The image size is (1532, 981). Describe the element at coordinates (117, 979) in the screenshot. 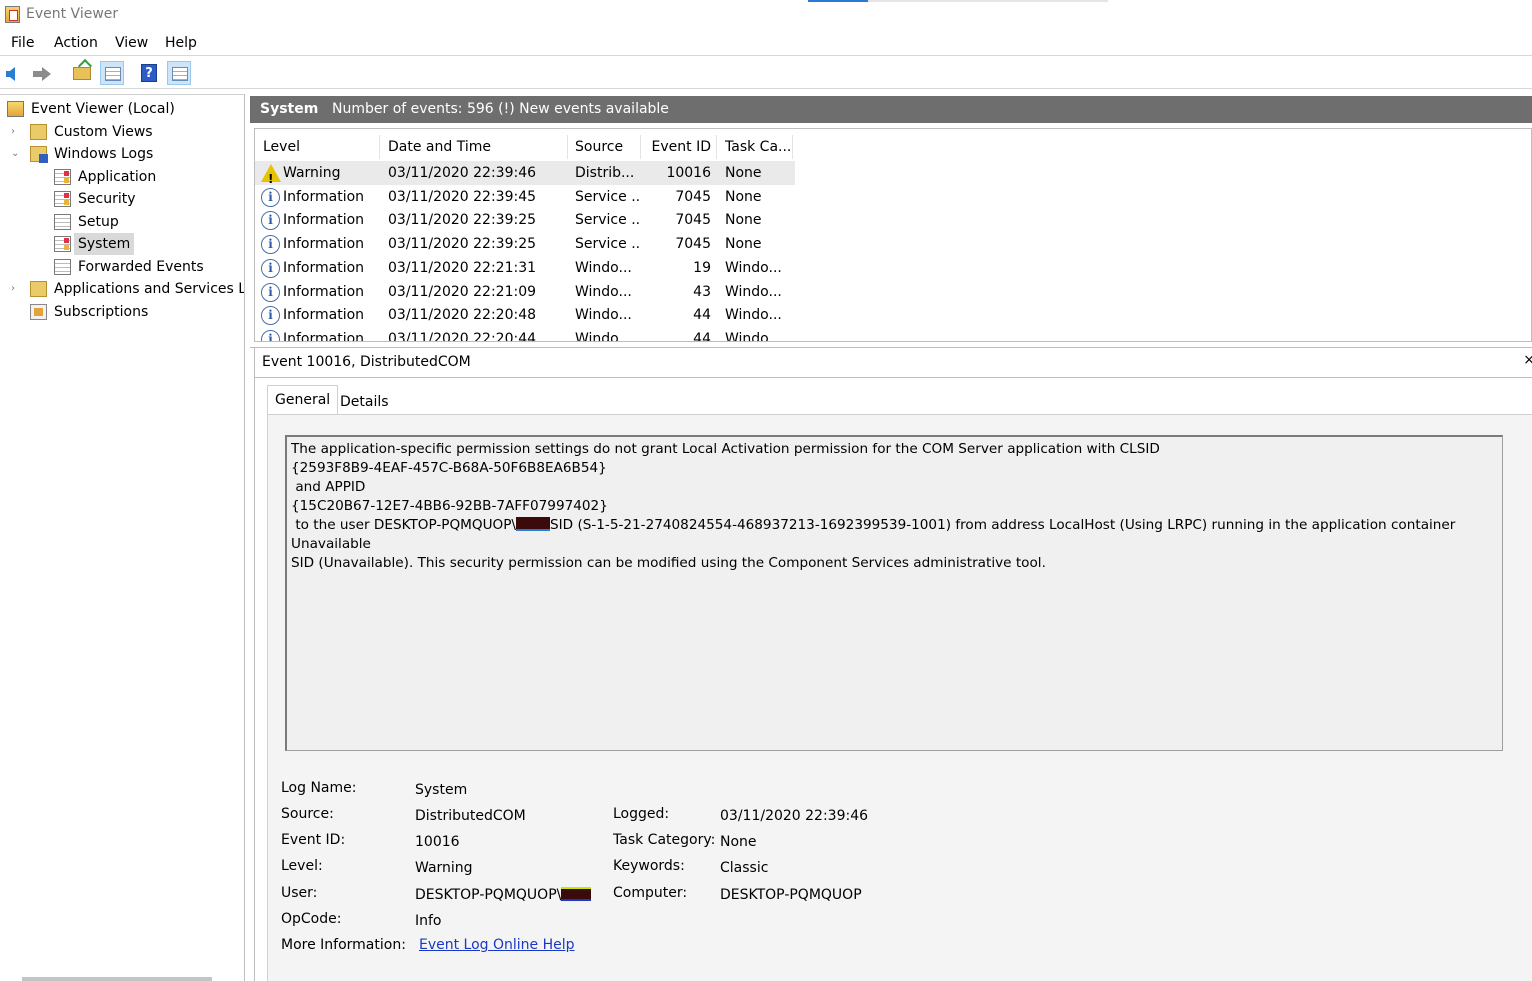

I see `horizontal-scrollbar` at that location.